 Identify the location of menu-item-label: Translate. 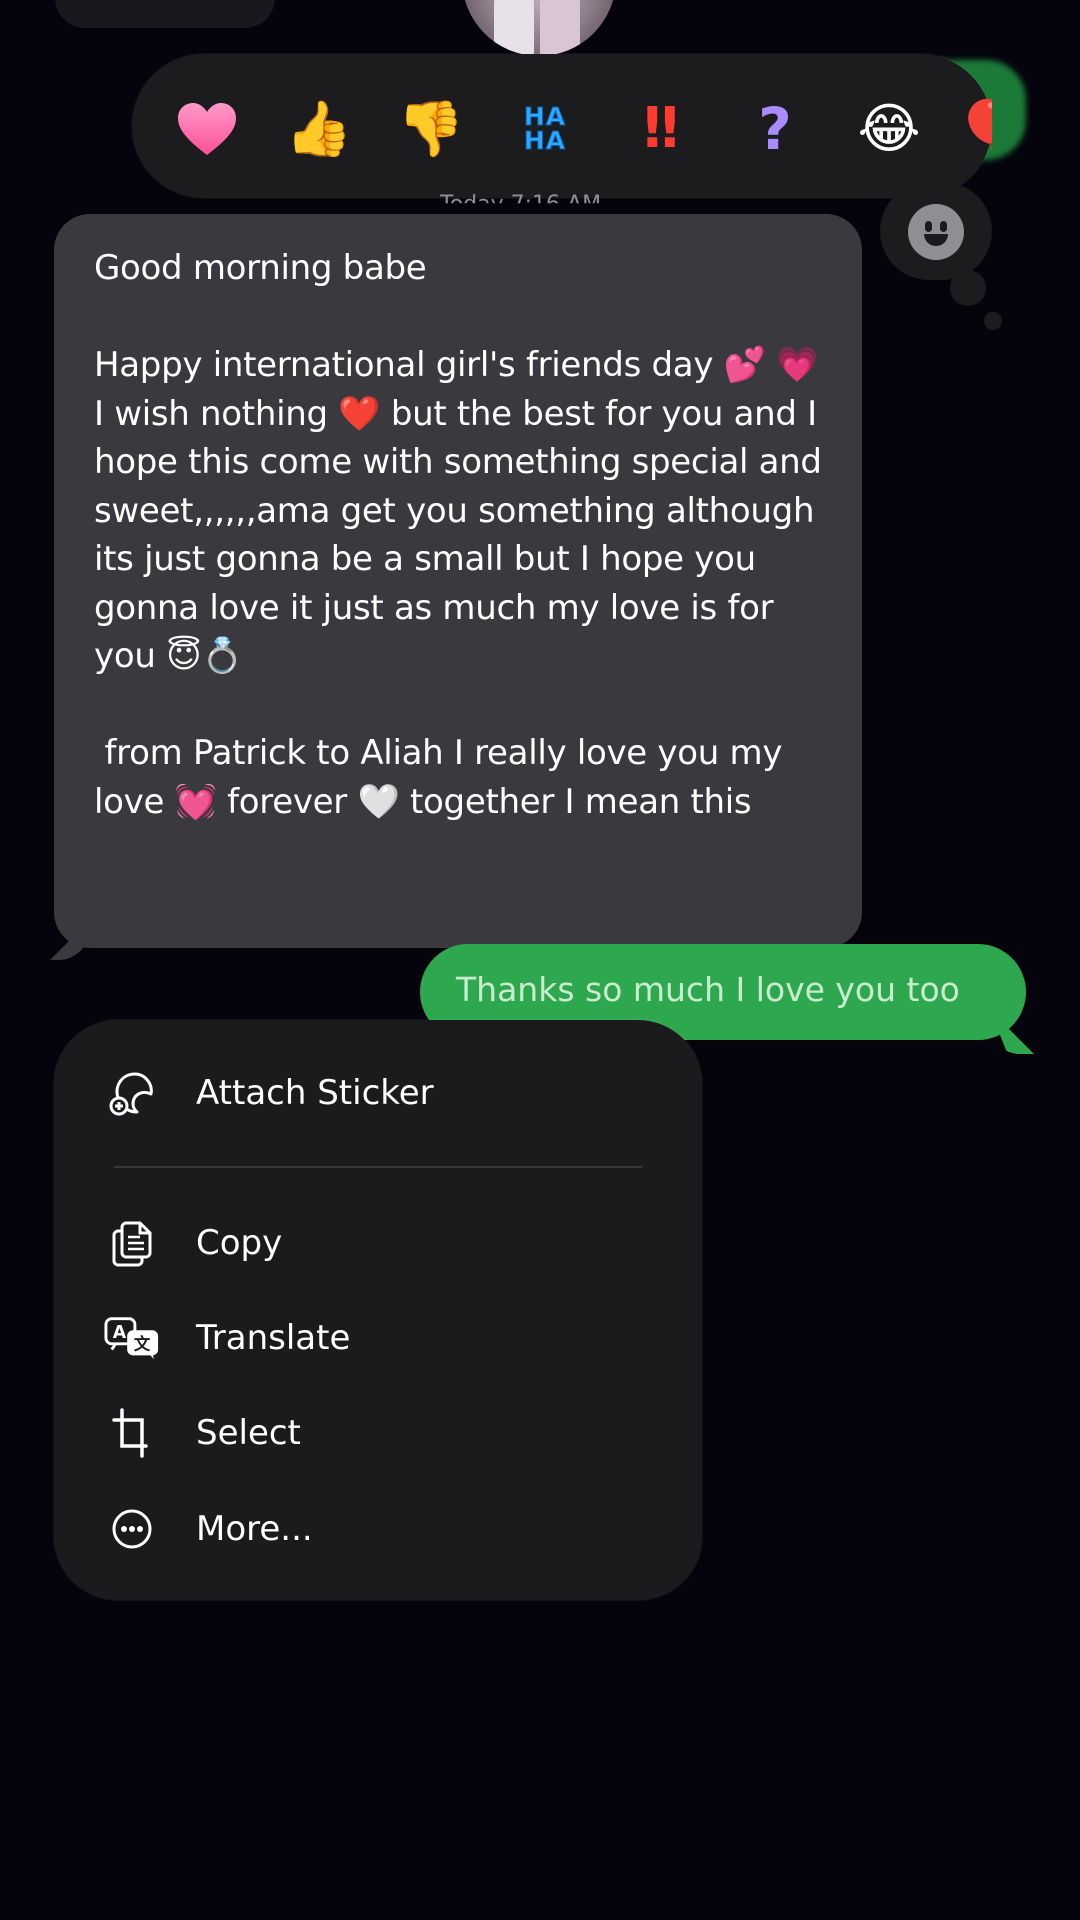
(273, 1338).